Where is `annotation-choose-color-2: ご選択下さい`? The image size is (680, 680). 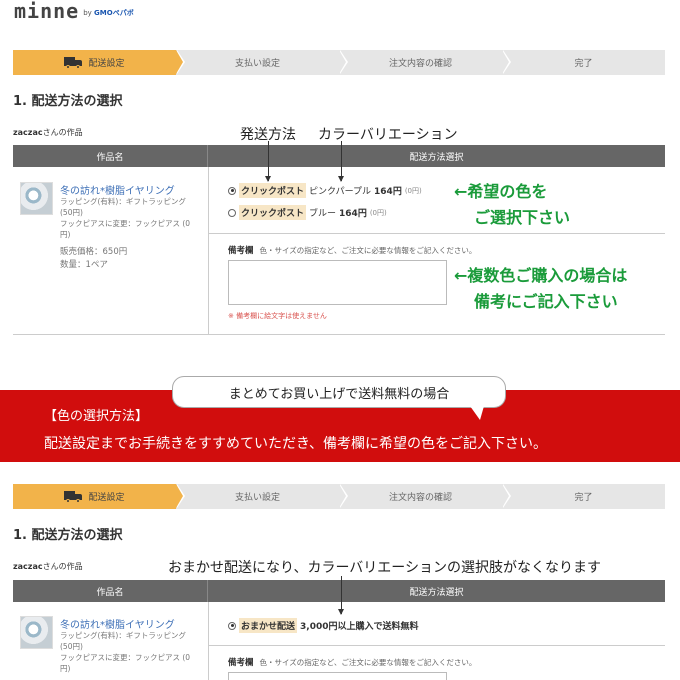
annotation-choose-color-2: ご選択下さい is located at coordinates (522, 217).